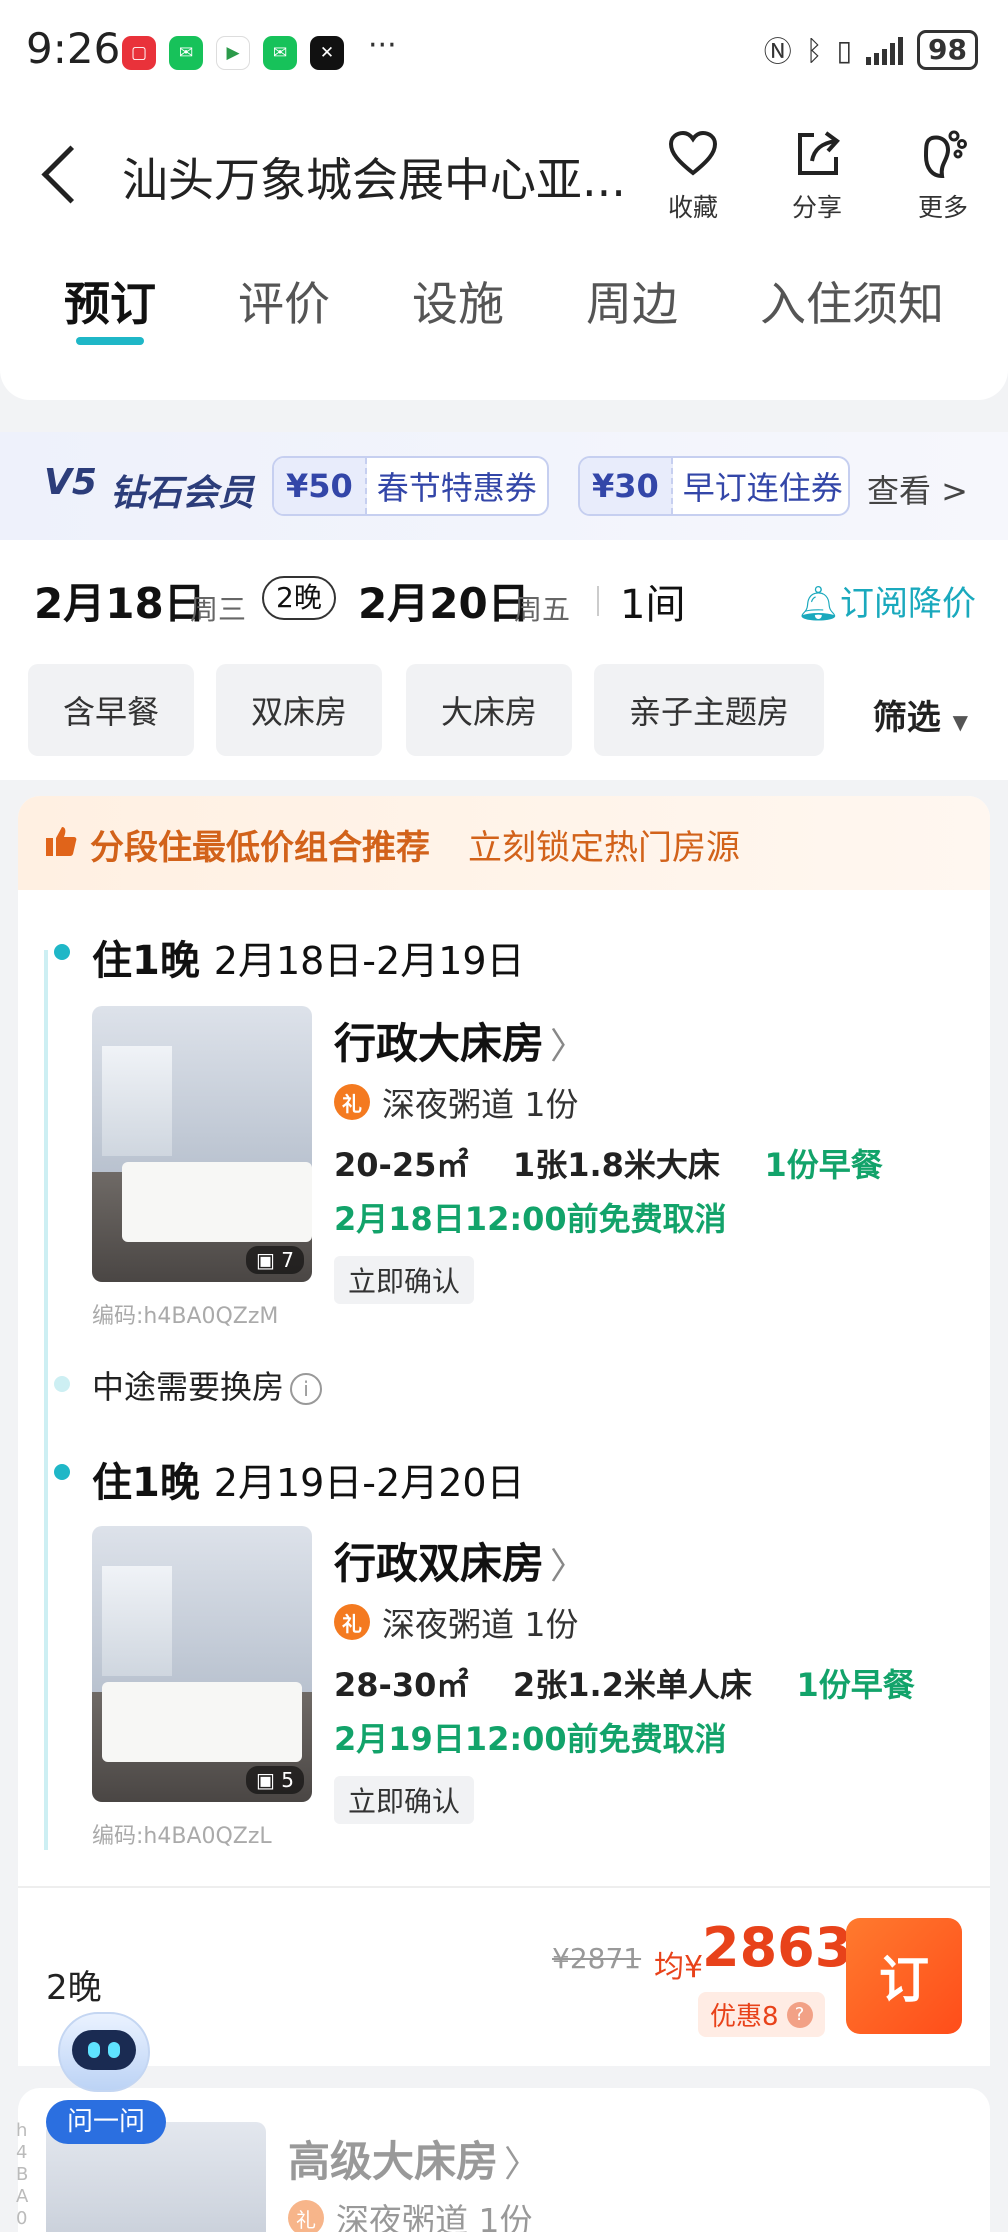  What do you see at coordinates (439, 1043) in the screenshot?
I see `room-name: 行政大床房` at bounding box center [439, 1043].